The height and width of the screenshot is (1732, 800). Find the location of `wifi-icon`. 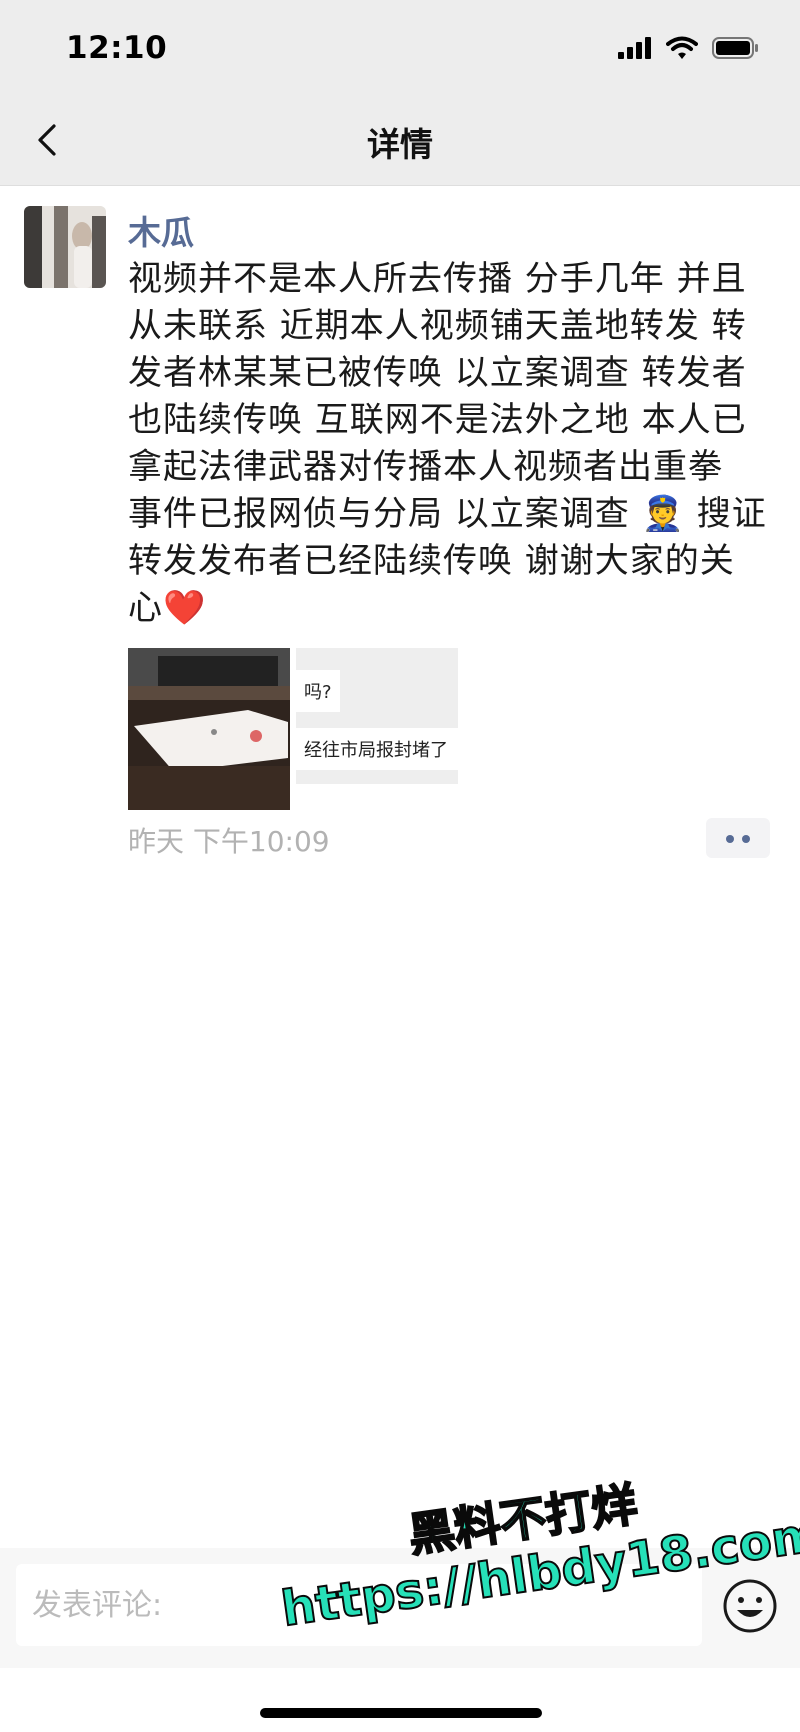

wifi-icon is located at coordinates (682, 47).